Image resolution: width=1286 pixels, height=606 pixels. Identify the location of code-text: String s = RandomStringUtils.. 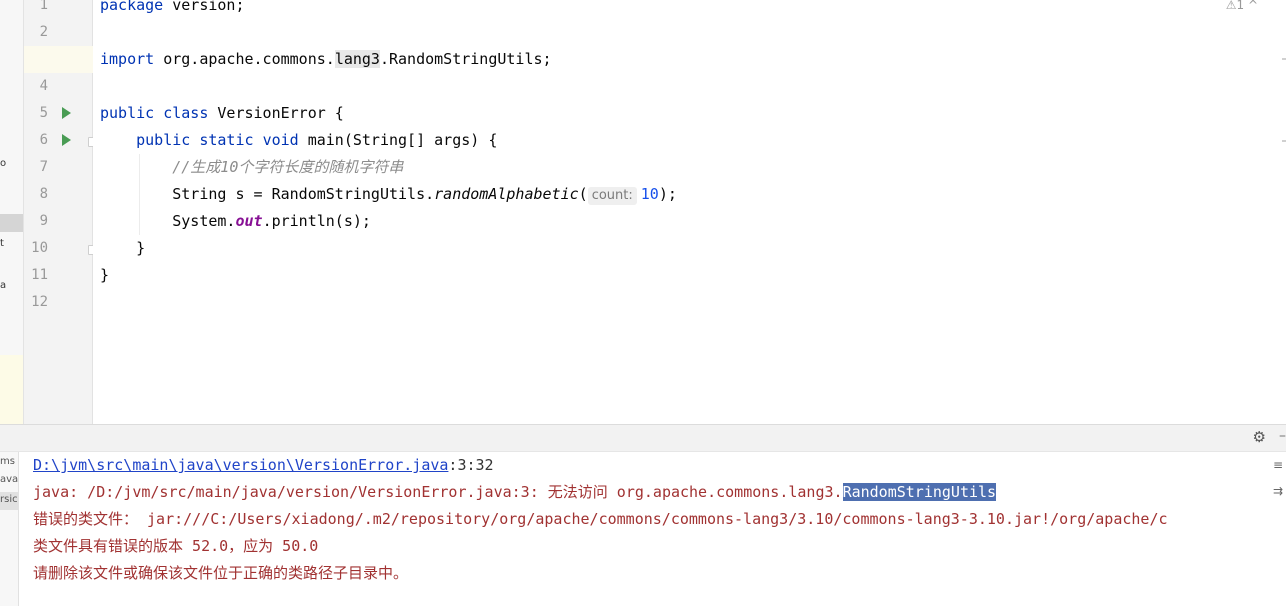
(303, 194).